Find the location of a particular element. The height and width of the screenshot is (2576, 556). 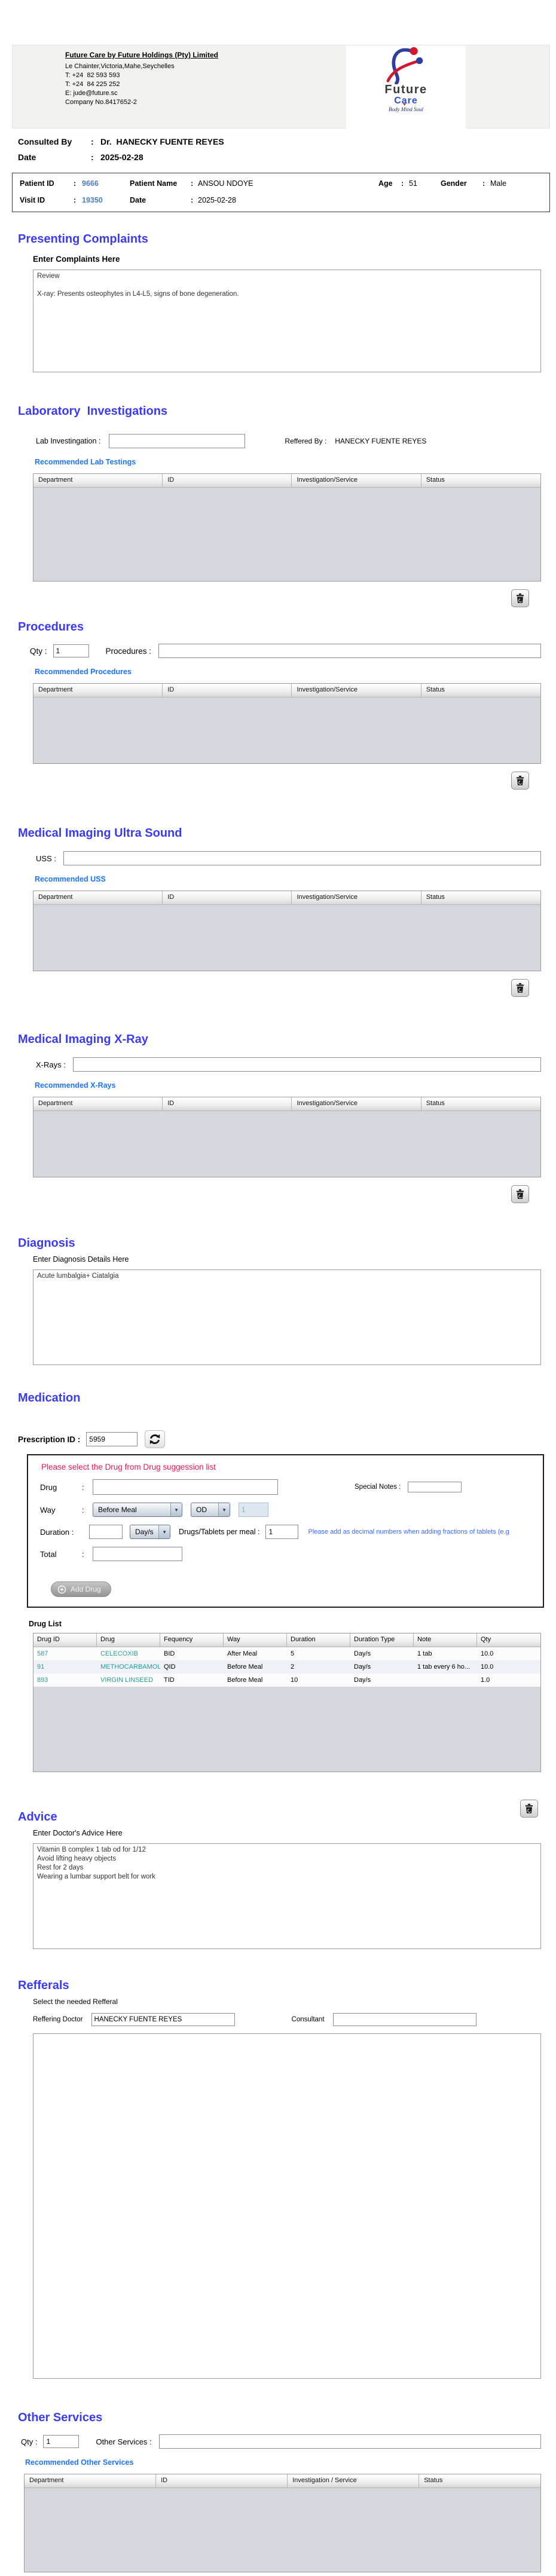

referring-doctor-input is located at coordinates (163, 2019).